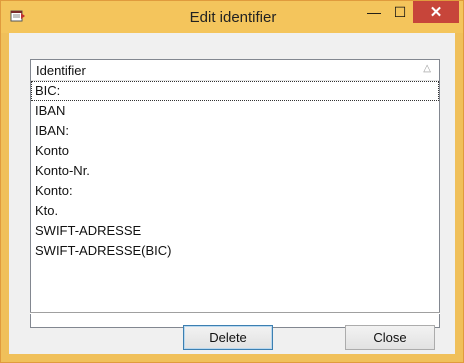 The height and width of the screenshot is (363, 464). What do you see at coordinates (235, 211) in the screenshot?
I see `list-item: Kto.` at bounding box center [235, 211].